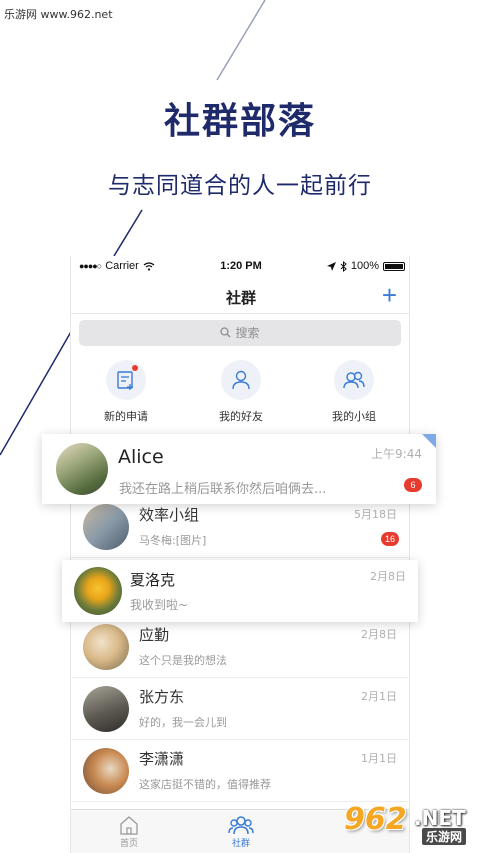 This screenshot has width=480, height=853. I want to click on promo-subtitle: 与志同道合的人一起前行, so click(240, 186).